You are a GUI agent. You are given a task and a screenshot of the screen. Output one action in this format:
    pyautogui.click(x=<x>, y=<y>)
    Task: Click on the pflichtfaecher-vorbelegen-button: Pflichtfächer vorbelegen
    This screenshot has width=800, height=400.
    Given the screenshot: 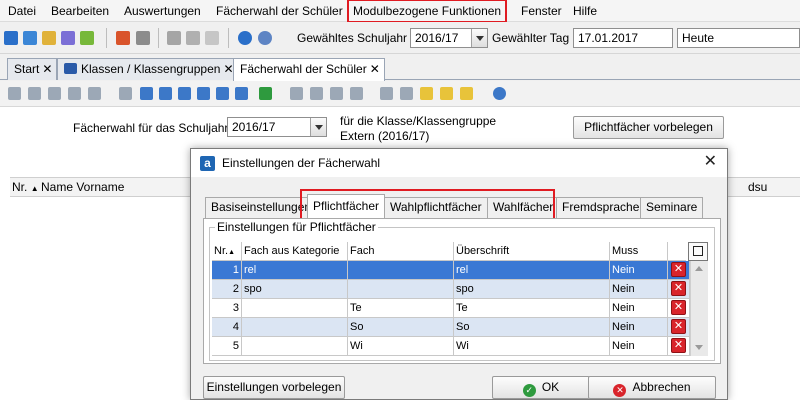 What is the action you would take?
    pyautogui.click(x=648, y=127)
    